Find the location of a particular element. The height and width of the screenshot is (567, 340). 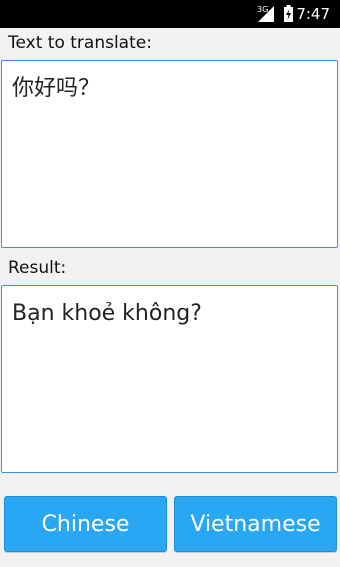

battery-charging-icon is located at coordinates (288, 13).